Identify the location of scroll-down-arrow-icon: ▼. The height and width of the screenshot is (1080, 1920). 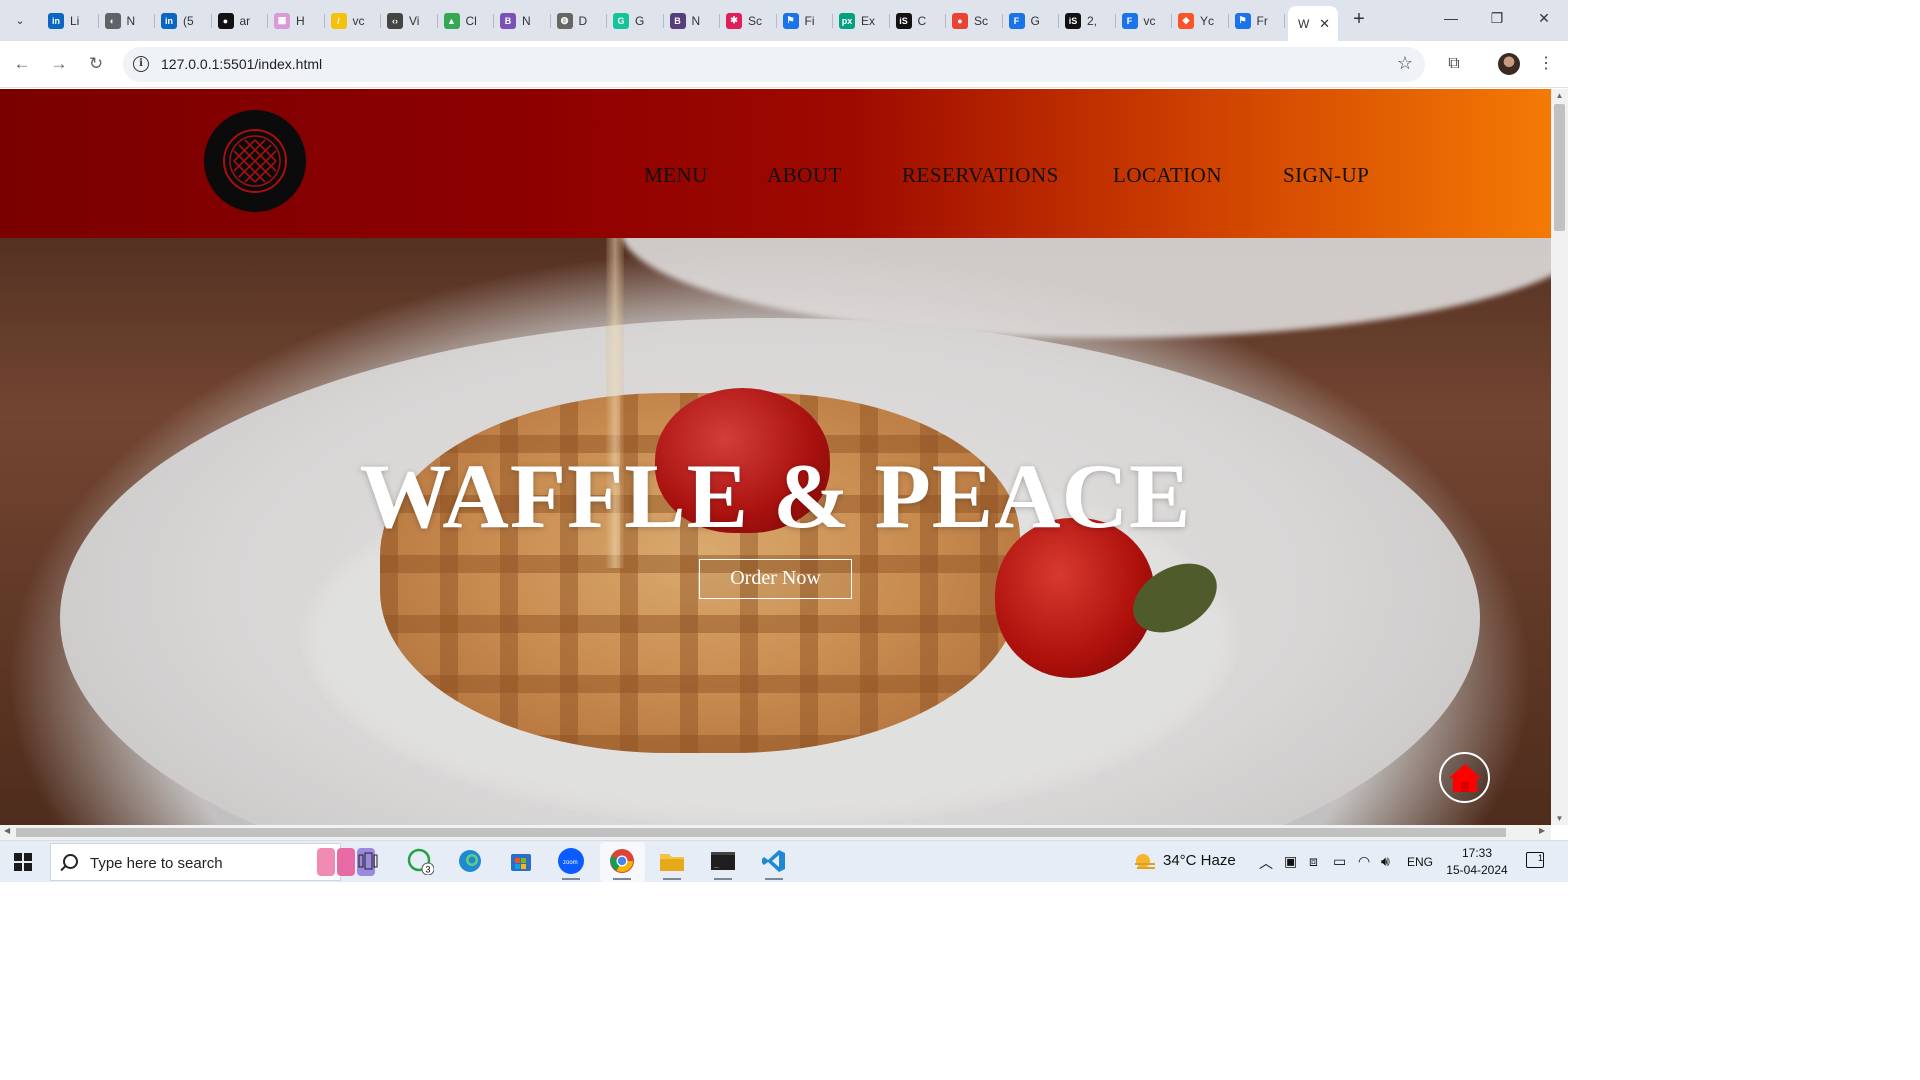
(1559, 818).